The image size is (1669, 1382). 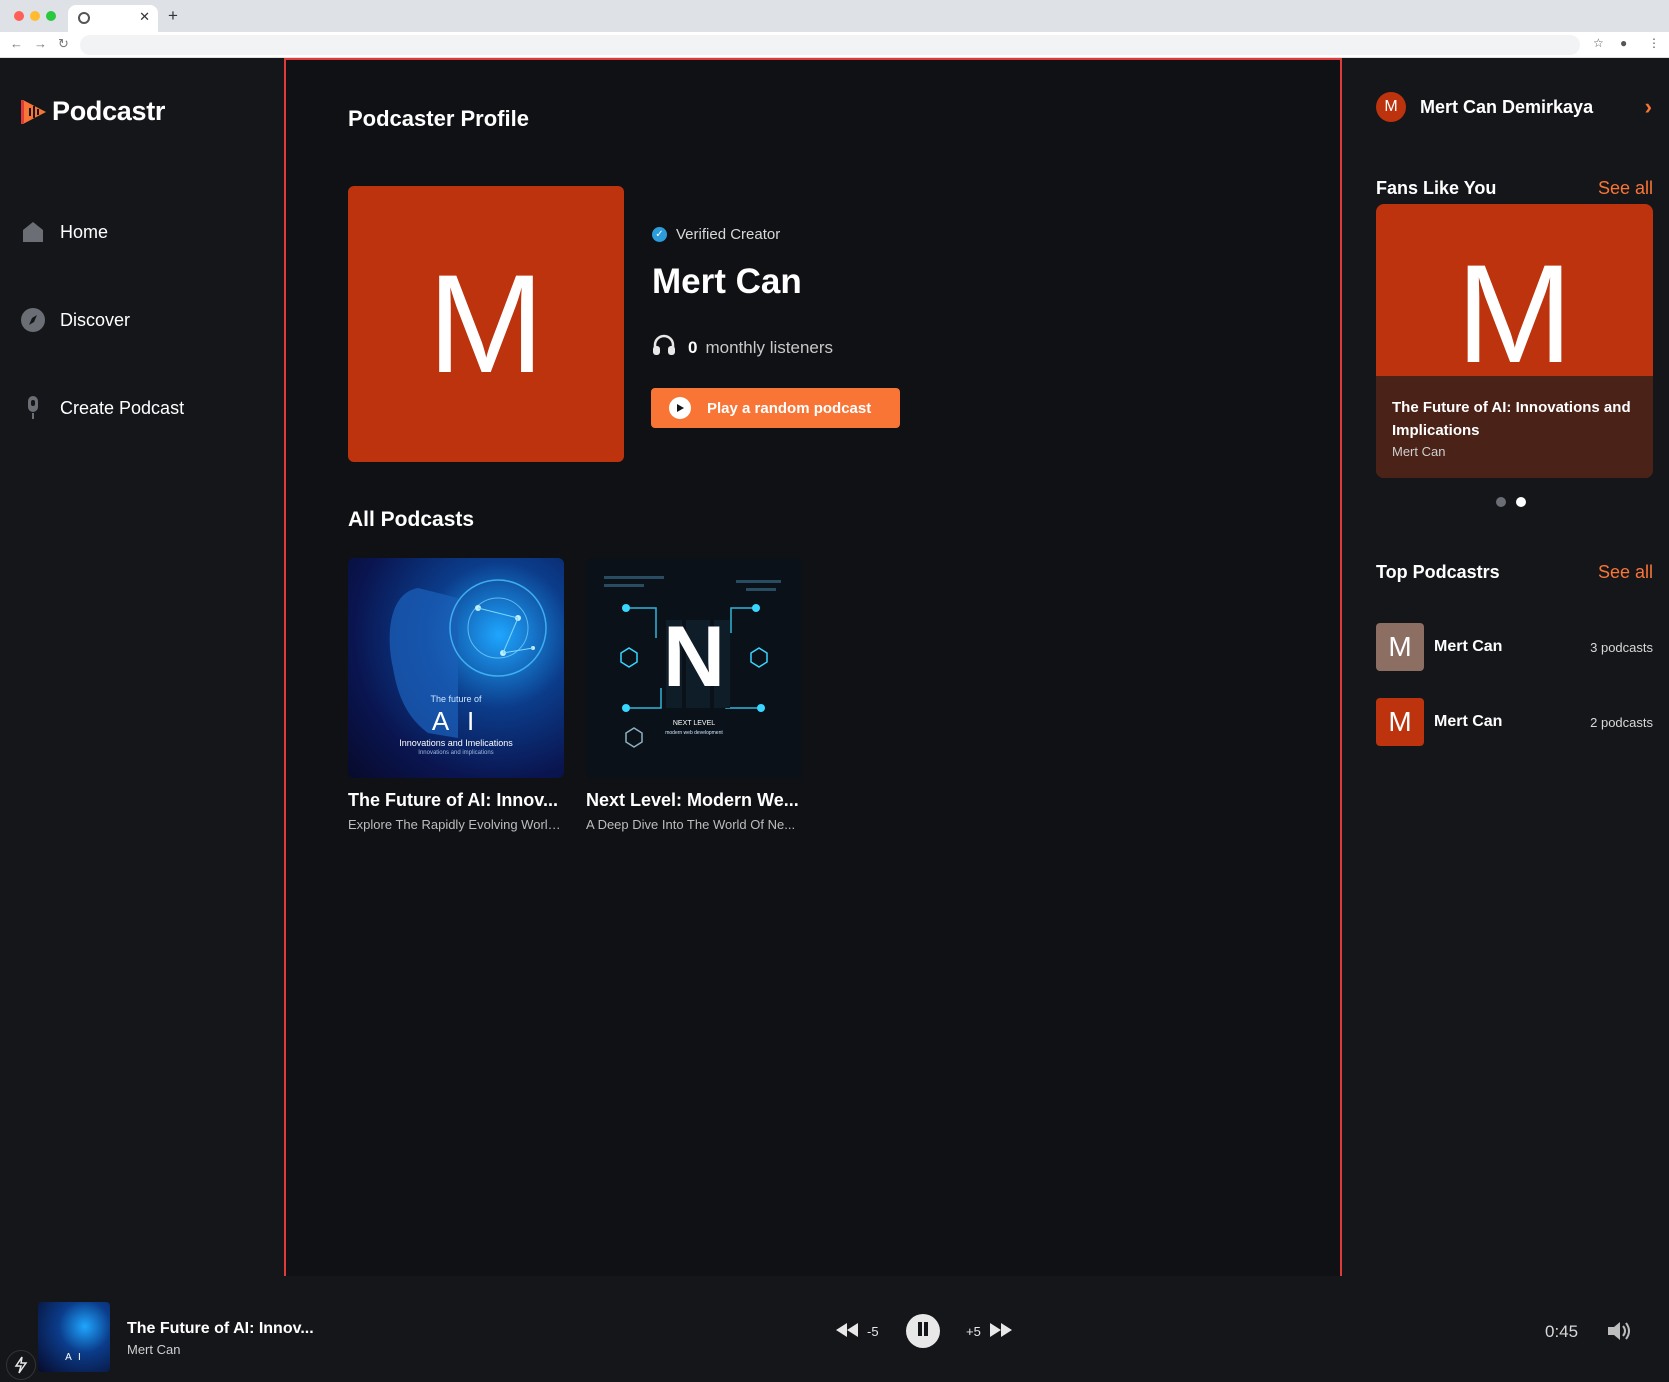 What do you see at coordinates (1438, 572) in the screenshot?
I see `section-title: Top Podcastrs` at bounding box center [1438, 572].